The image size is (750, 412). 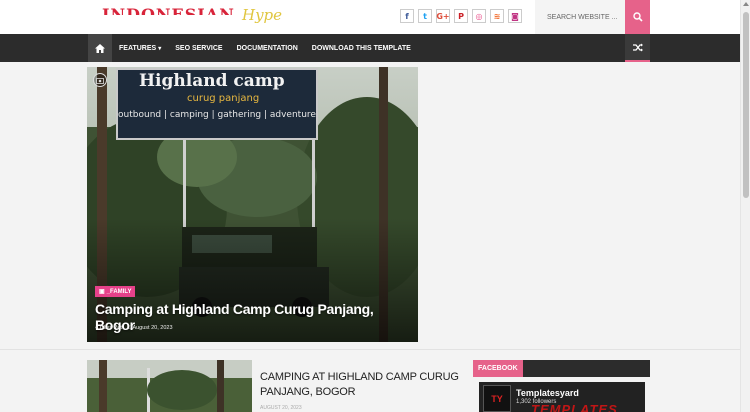 I want to click on search-button, so click(x=637, y=17).